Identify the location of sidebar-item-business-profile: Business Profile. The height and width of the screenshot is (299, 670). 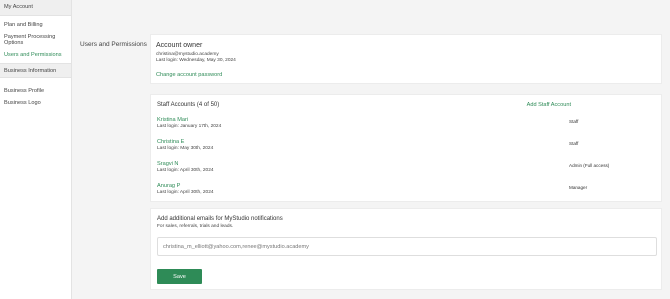
(35, 91).